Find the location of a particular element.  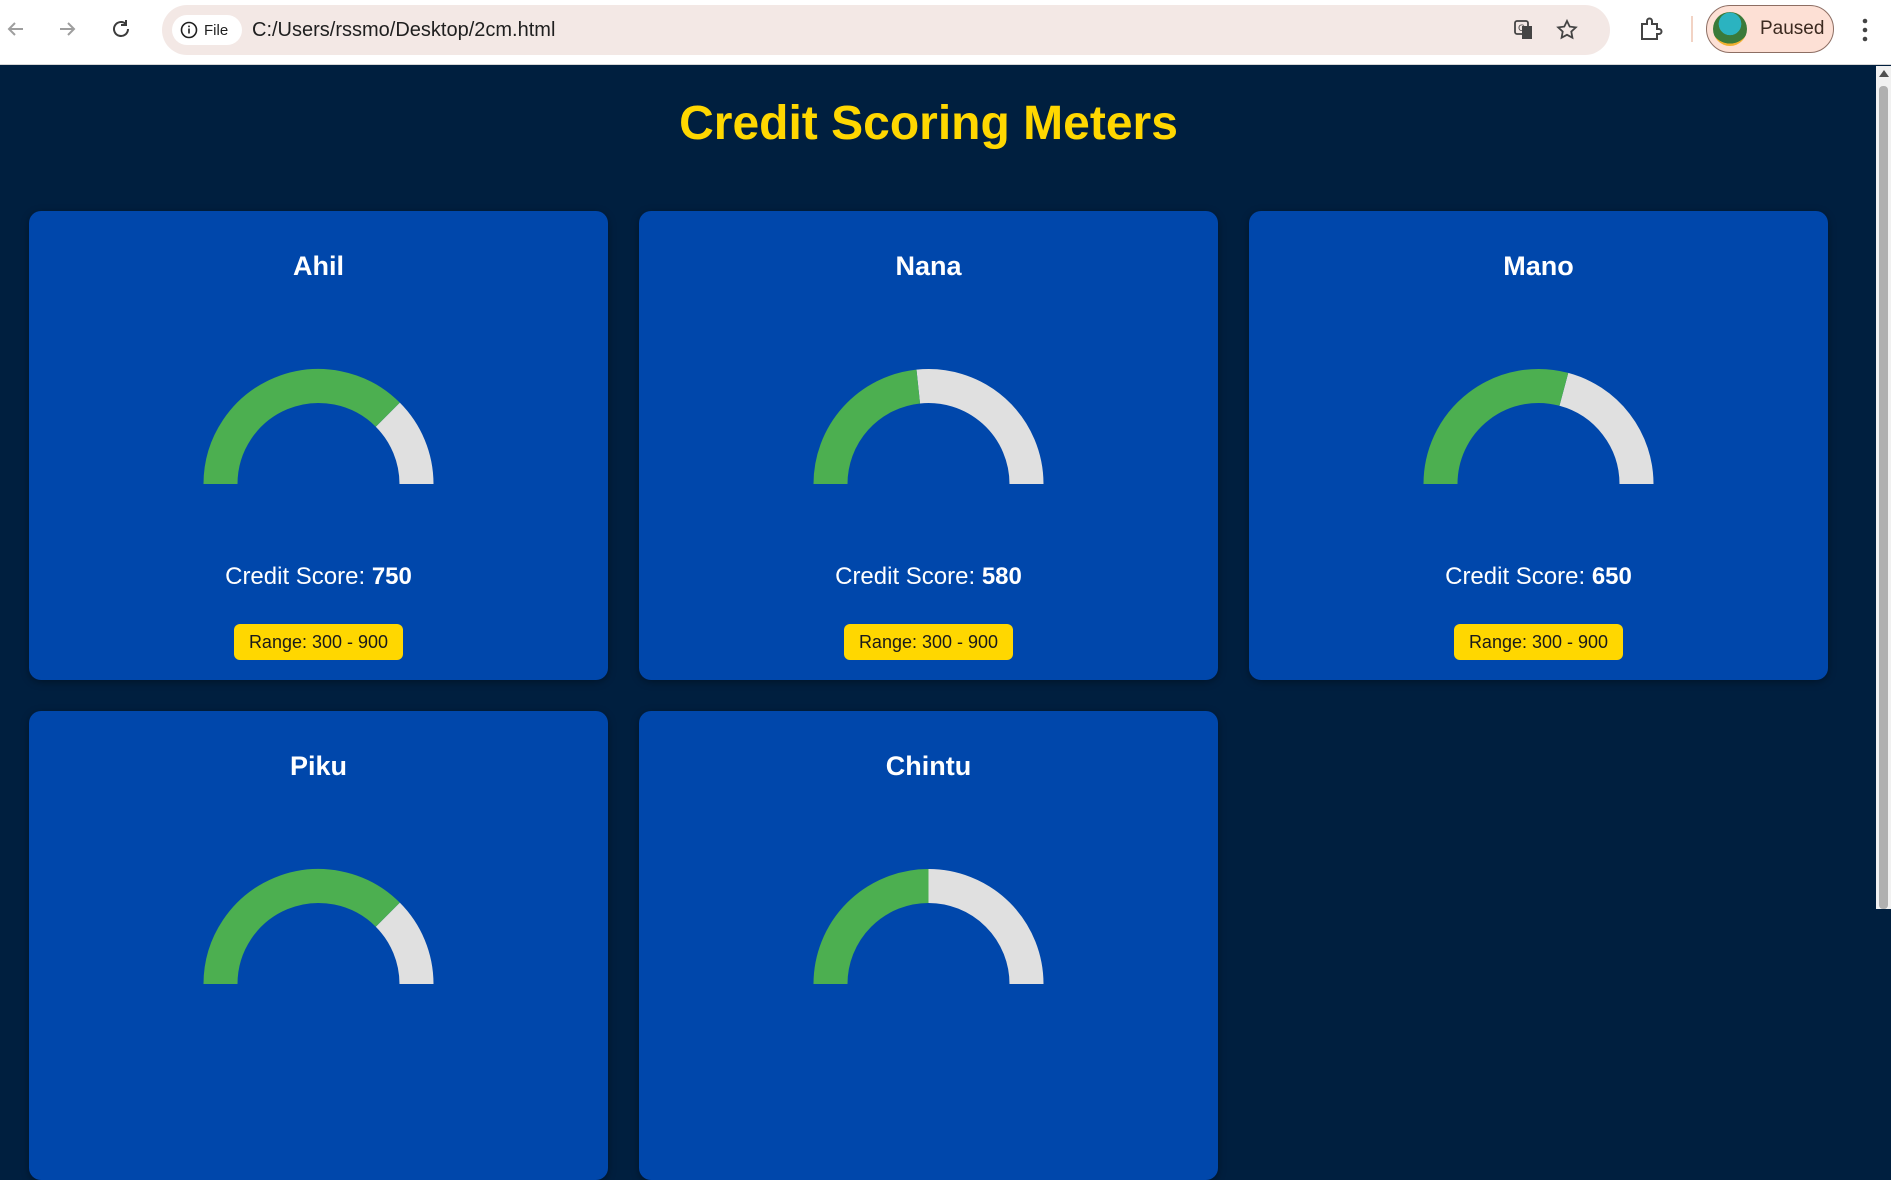

credit-score-text: Credit Score: 650 is located at coordinates (1538, 577).